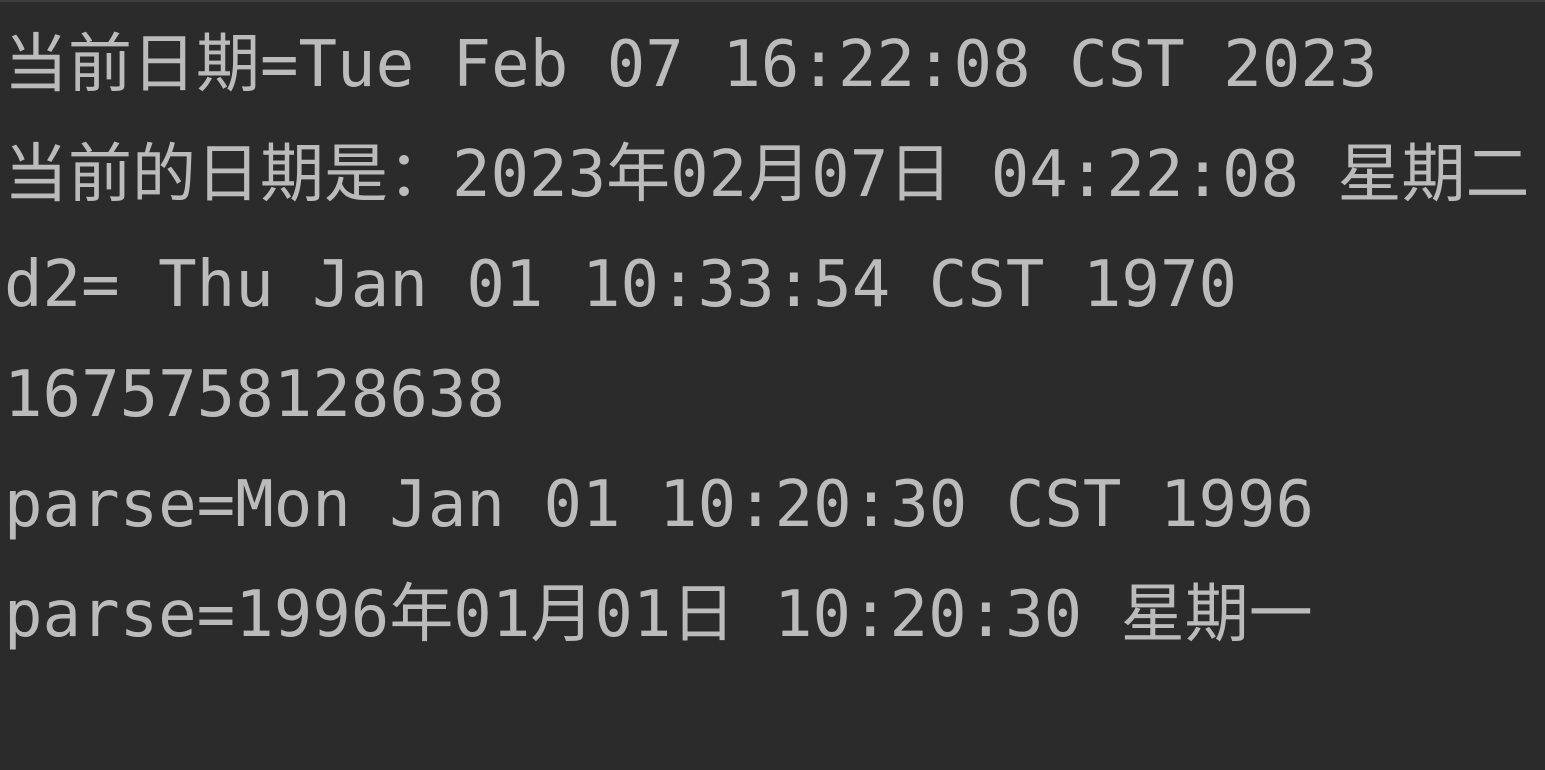  What do you see at coordinates (254, 395) in the screenshot?
I see `console-line: 1675758128638` at bounding box center [254, 395].